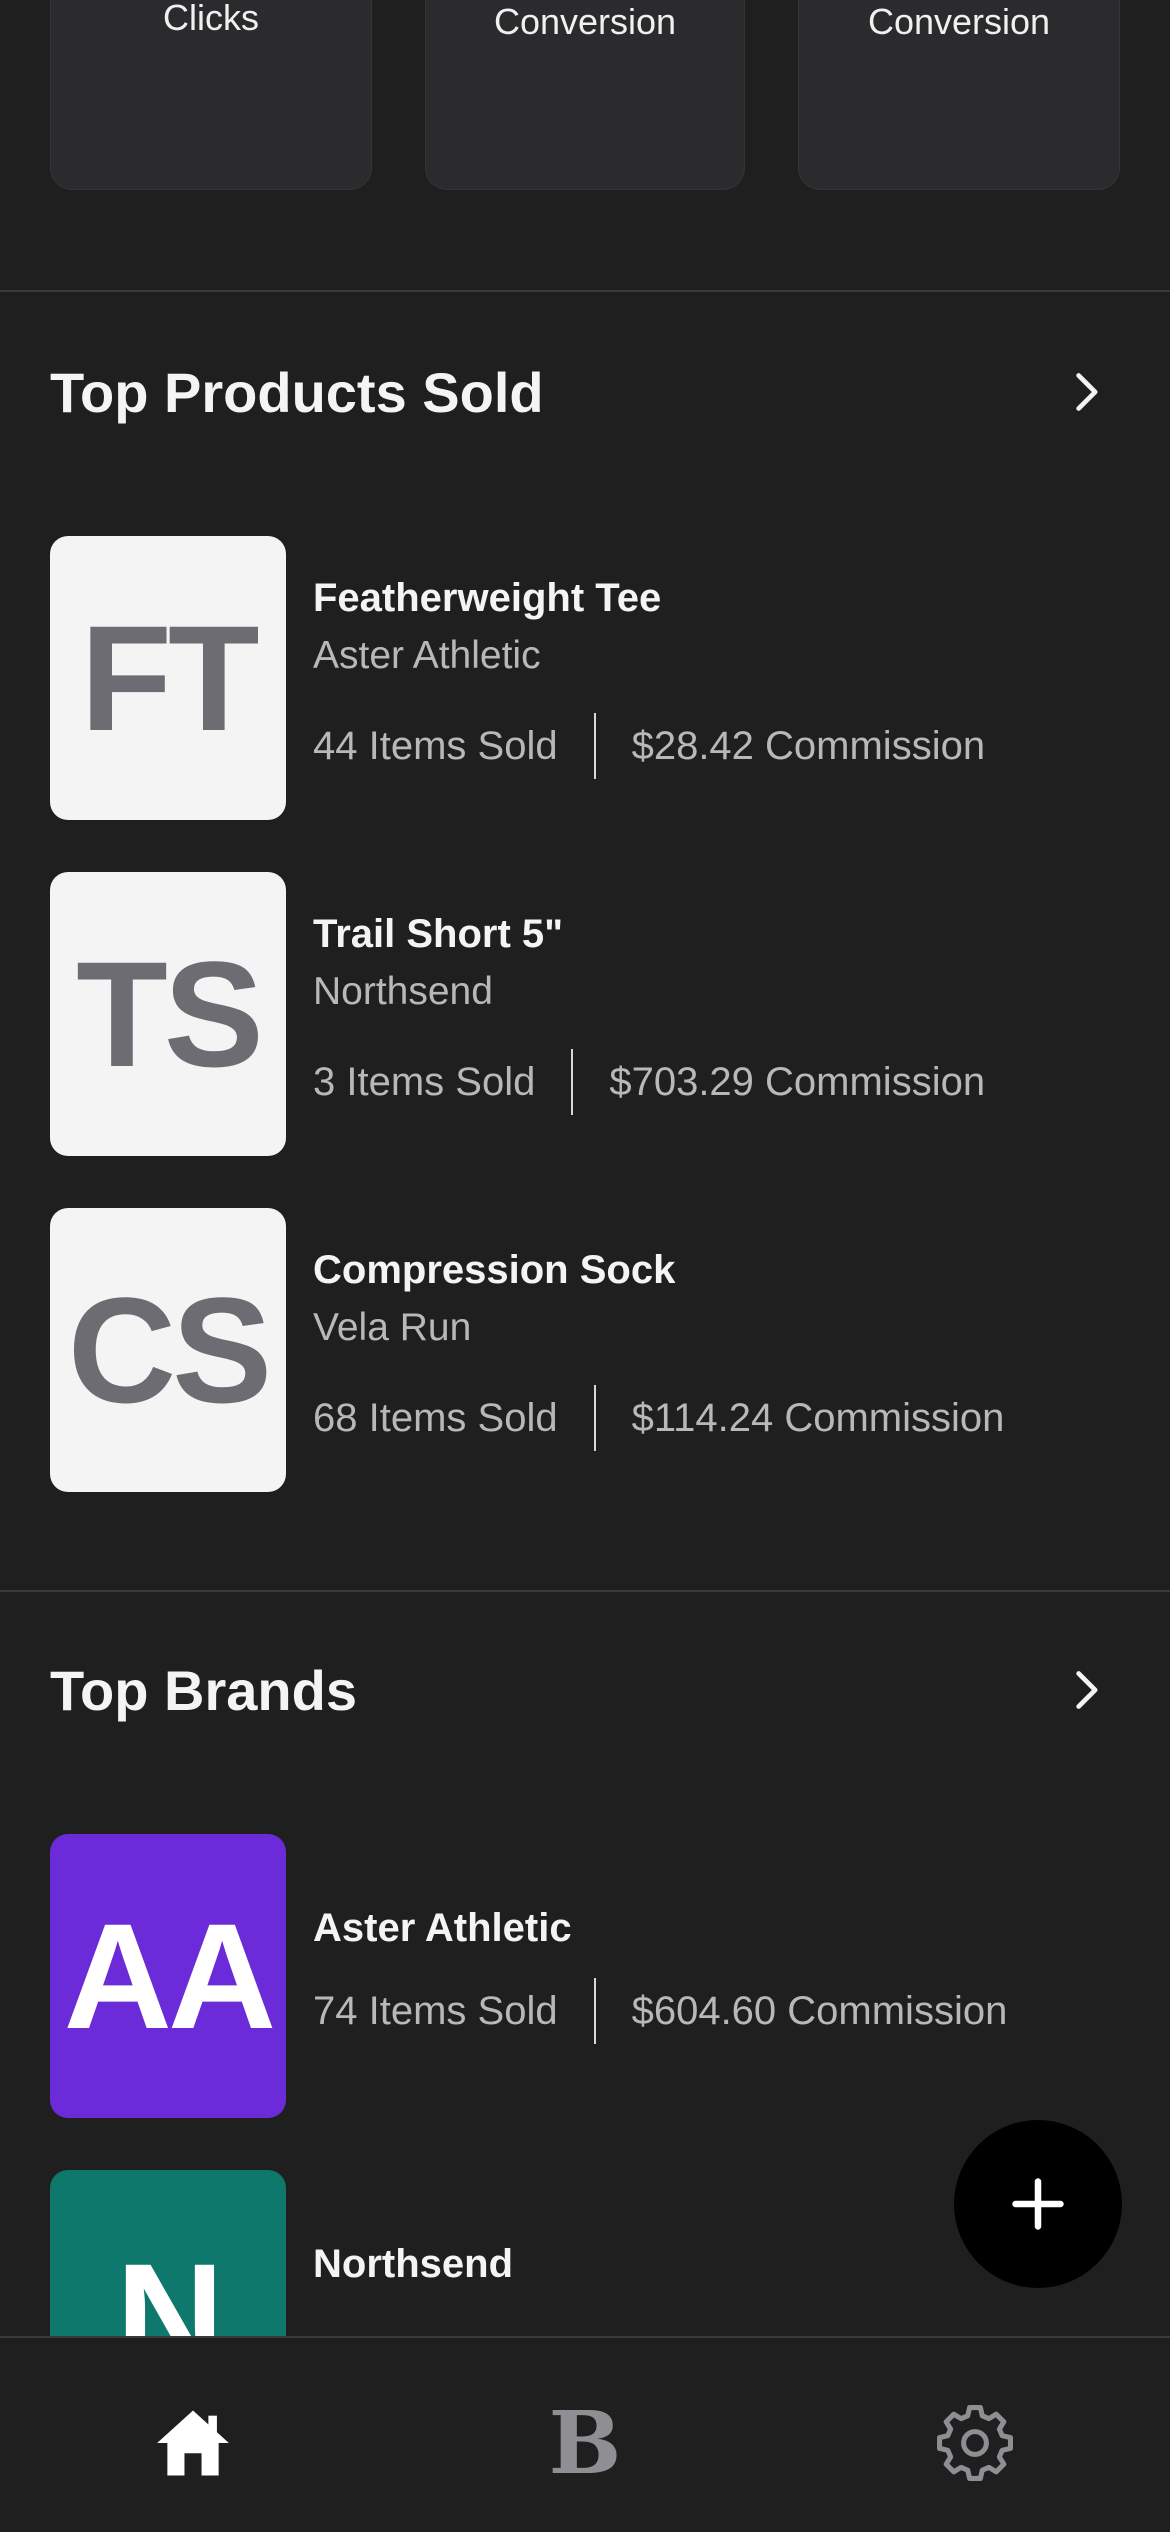  I want to click on add-button, so click(1038, 2204).